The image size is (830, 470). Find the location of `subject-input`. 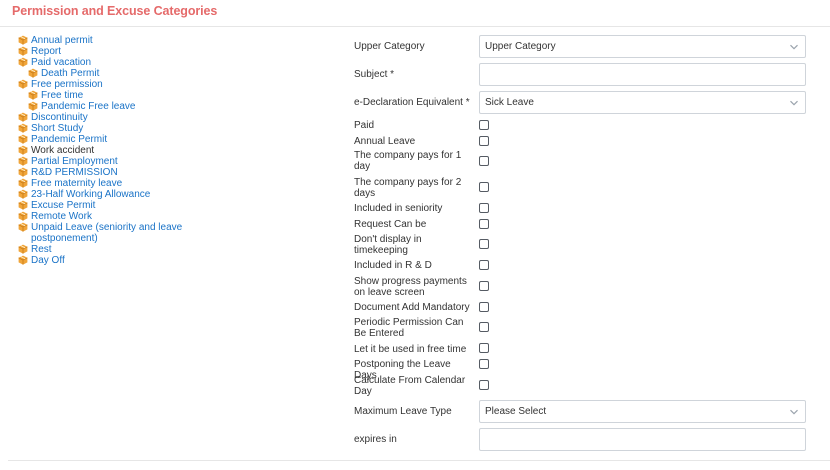

subject-input is located at coordinates (642, 74).